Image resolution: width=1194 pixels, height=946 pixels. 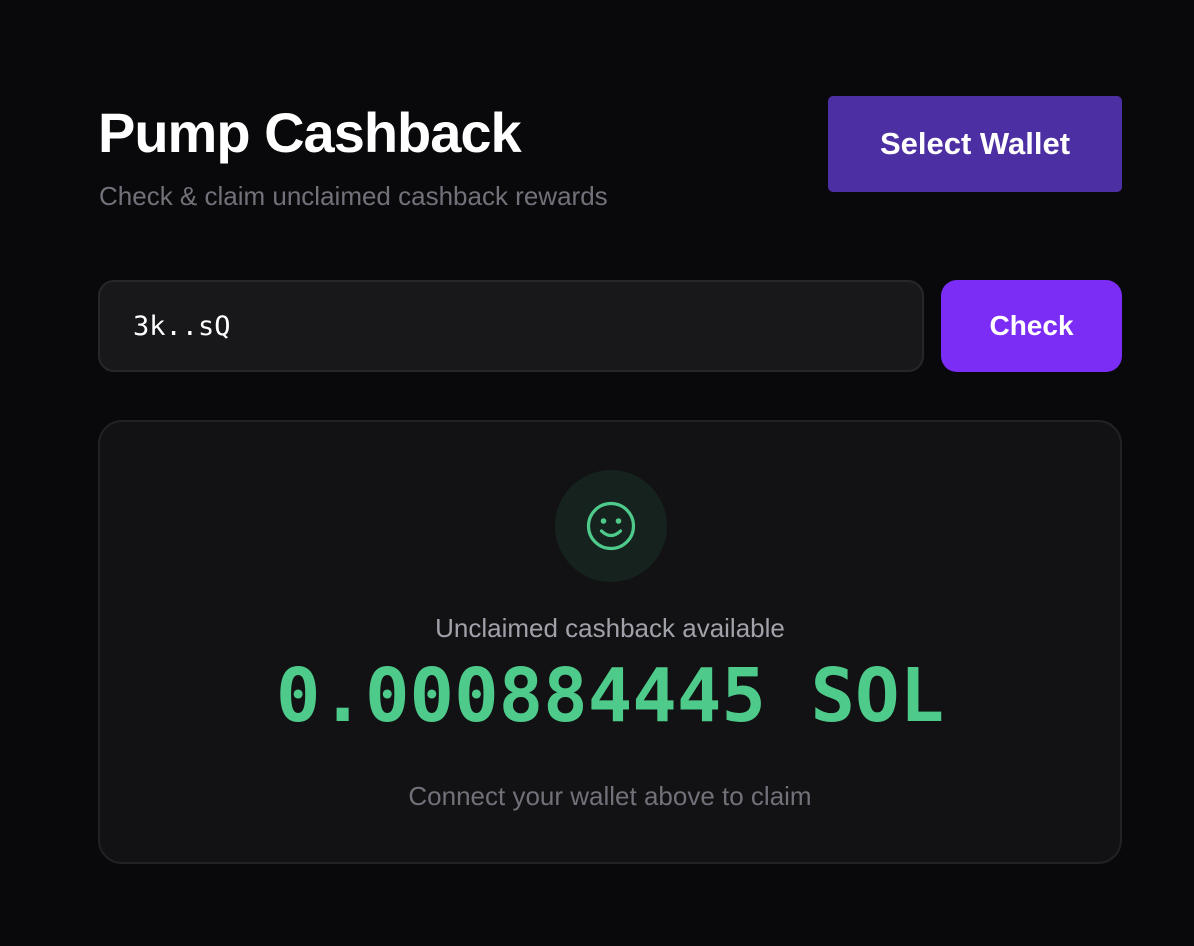 What do you see at coordinates (610, 628) in the screenshot?
I see `cashback-label: Unclaimed cashback available` at bounding box center [610, 628].